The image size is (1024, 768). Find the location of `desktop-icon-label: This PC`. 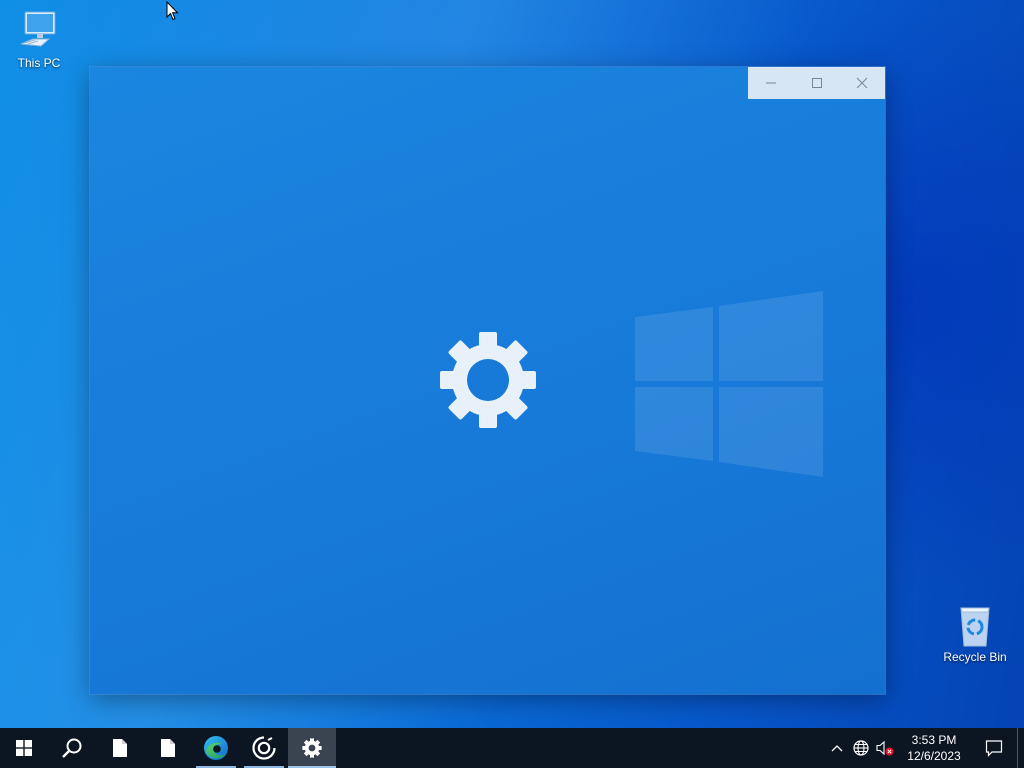

desktop-icon-label: This PC is located at coordinates (39, 63).